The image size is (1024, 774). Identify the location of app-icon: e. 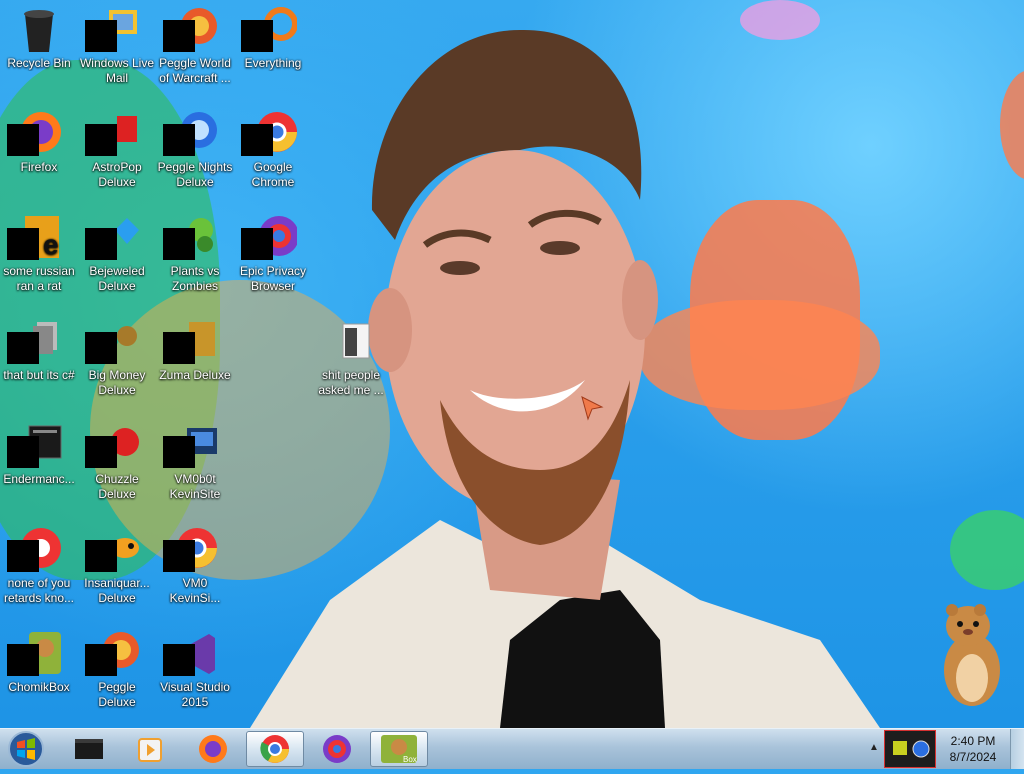
(35, 238).